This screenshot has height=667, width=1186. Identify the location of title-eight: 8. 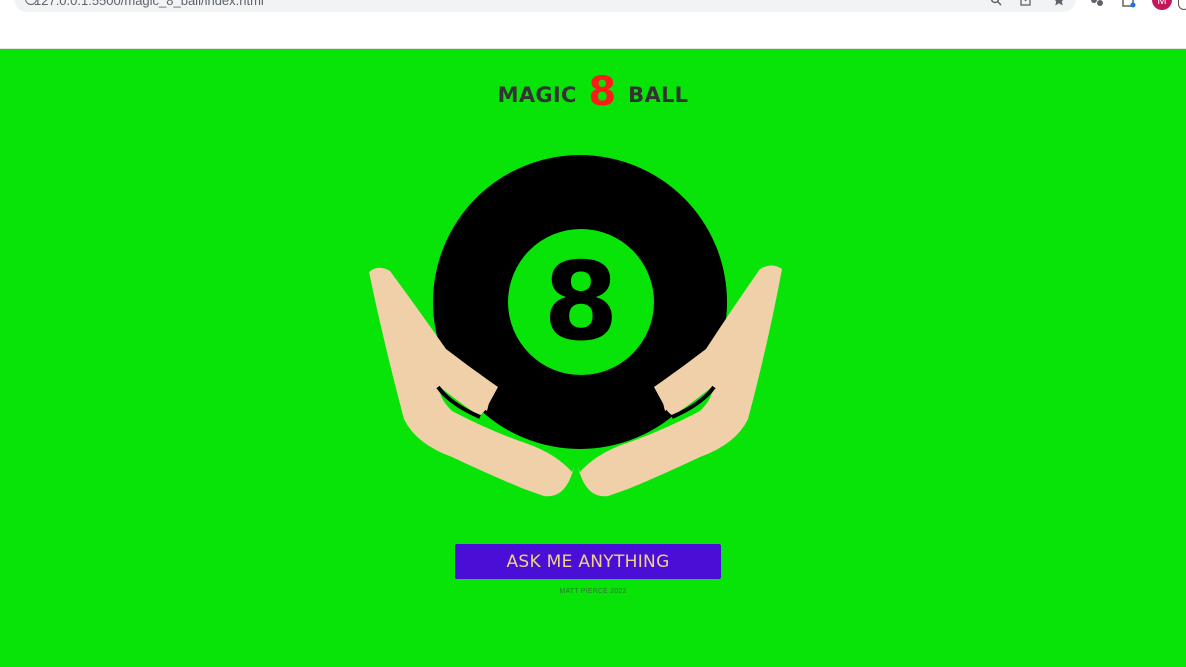
(602, 92).